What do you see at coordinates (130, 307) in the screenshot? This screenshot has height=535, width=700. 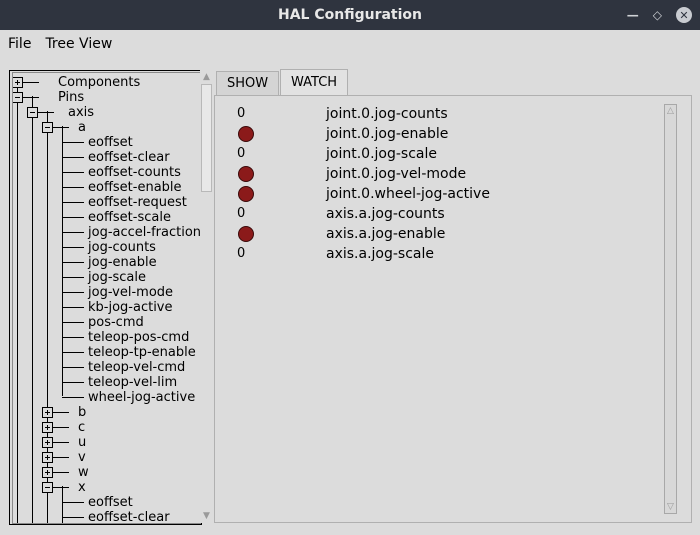 I see `tree-item: kb-jog-active` at bounding box center [130, 307].